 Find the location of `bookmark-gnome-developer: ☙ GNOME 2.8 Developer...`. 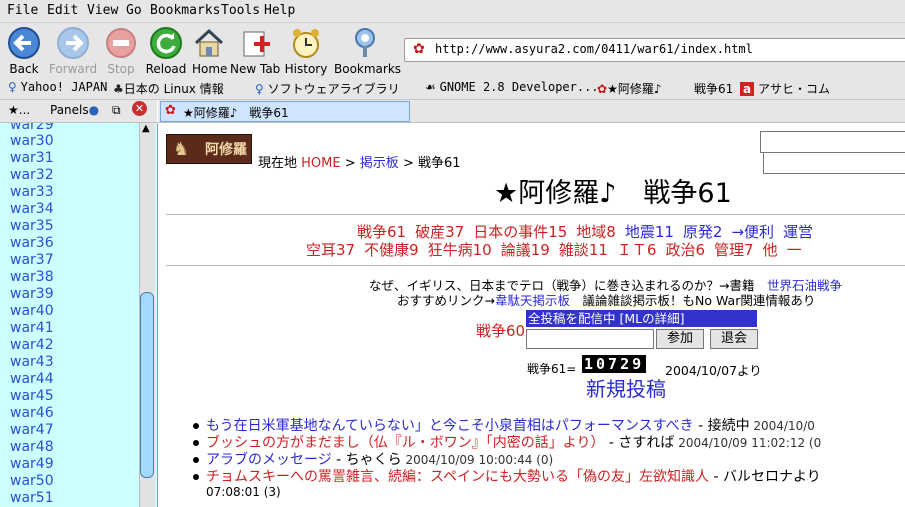

bookmark-gnome-developer: ☙ GNOME 2.8 Developer... is located at coordinates (512, 87).